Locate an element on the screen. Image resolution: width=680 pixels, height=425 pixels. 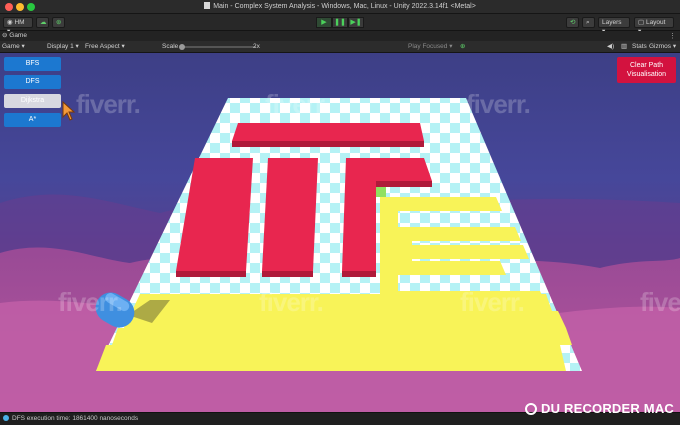
display-mode-dropdown: Game ▾ is located at coordinates (13, 47).